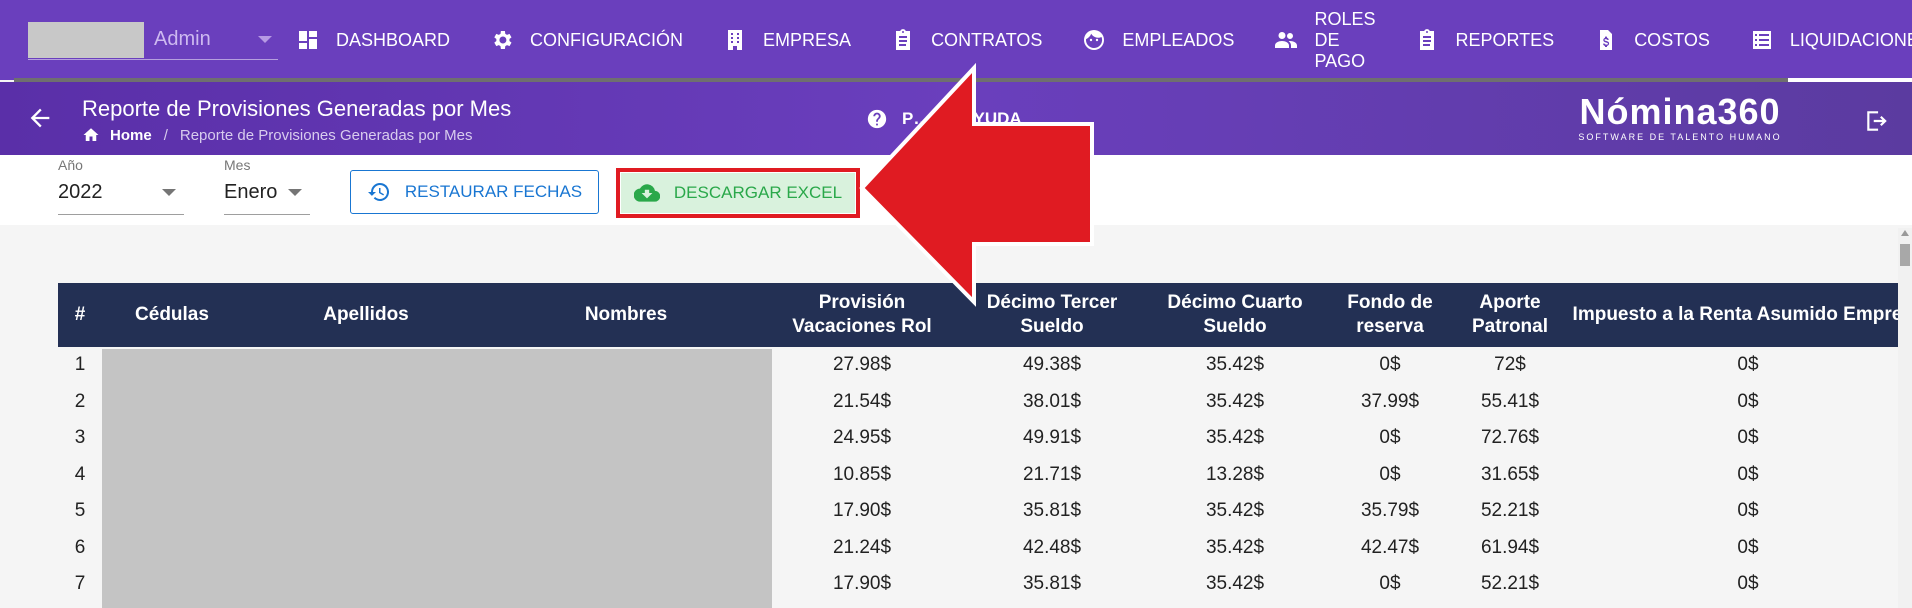  What do you see at coordinates (437, 478) in the screenshot?
I see `redacted-names-block` at bounding box center [437, 478].